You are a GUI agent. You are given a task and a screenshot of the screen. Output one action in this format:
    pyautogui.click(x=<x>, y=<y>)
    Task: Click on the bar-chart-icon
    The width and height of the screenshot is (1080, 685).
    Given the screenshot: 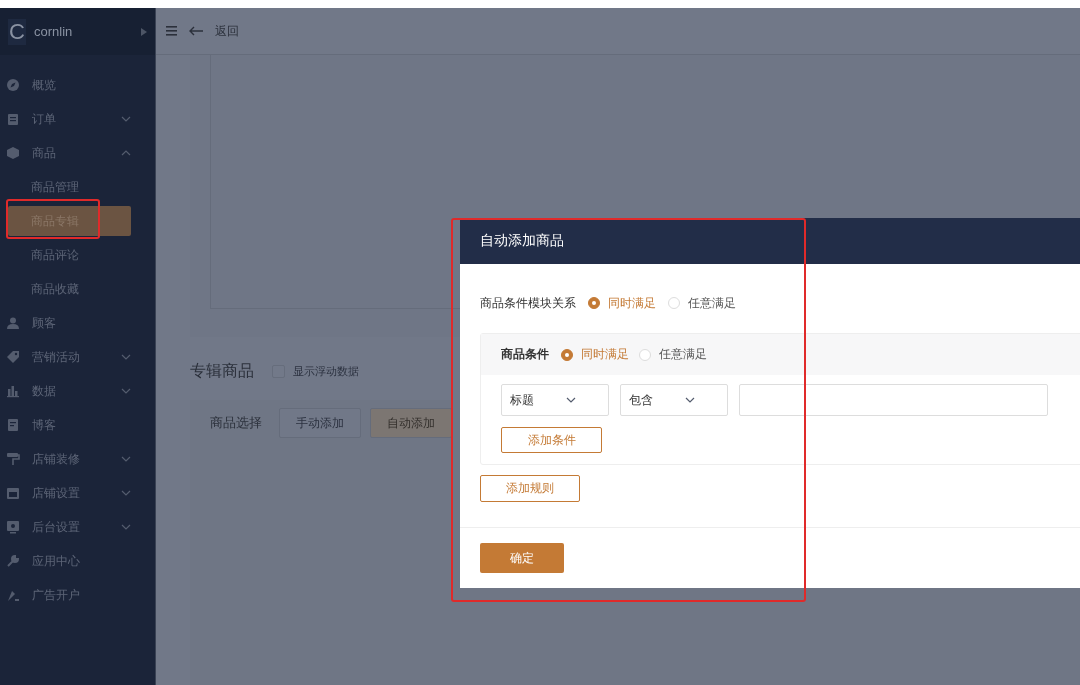 What is the action you would take?
    pyautogui.click(x=13, y=391)
    